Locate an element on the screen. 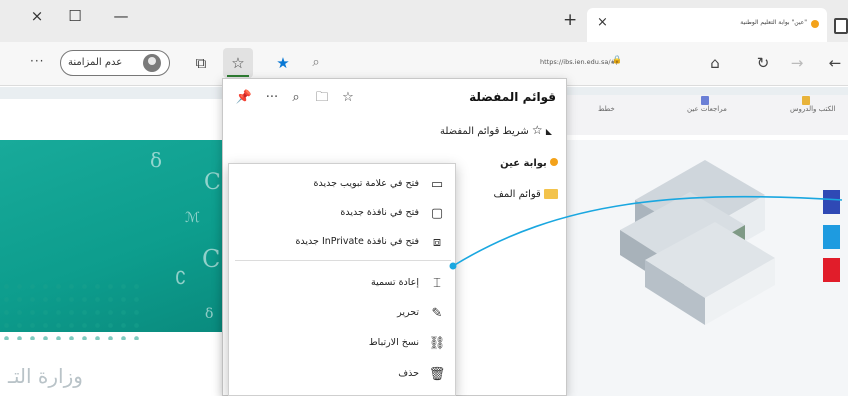 This screenshot has height=396, width=848. zoom-icon: ⌕ is located at coordinates (316, 63).